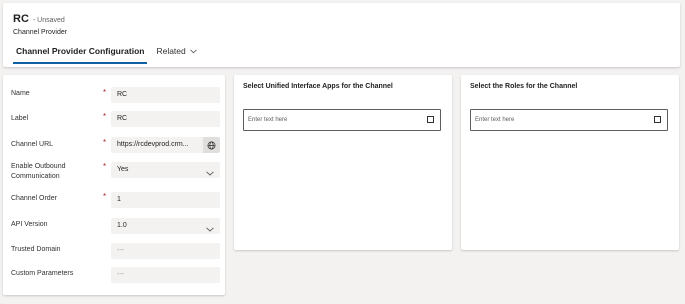 This screenshot has height=304, width=685. I want to click on field-label: Label, so click(20, 118).